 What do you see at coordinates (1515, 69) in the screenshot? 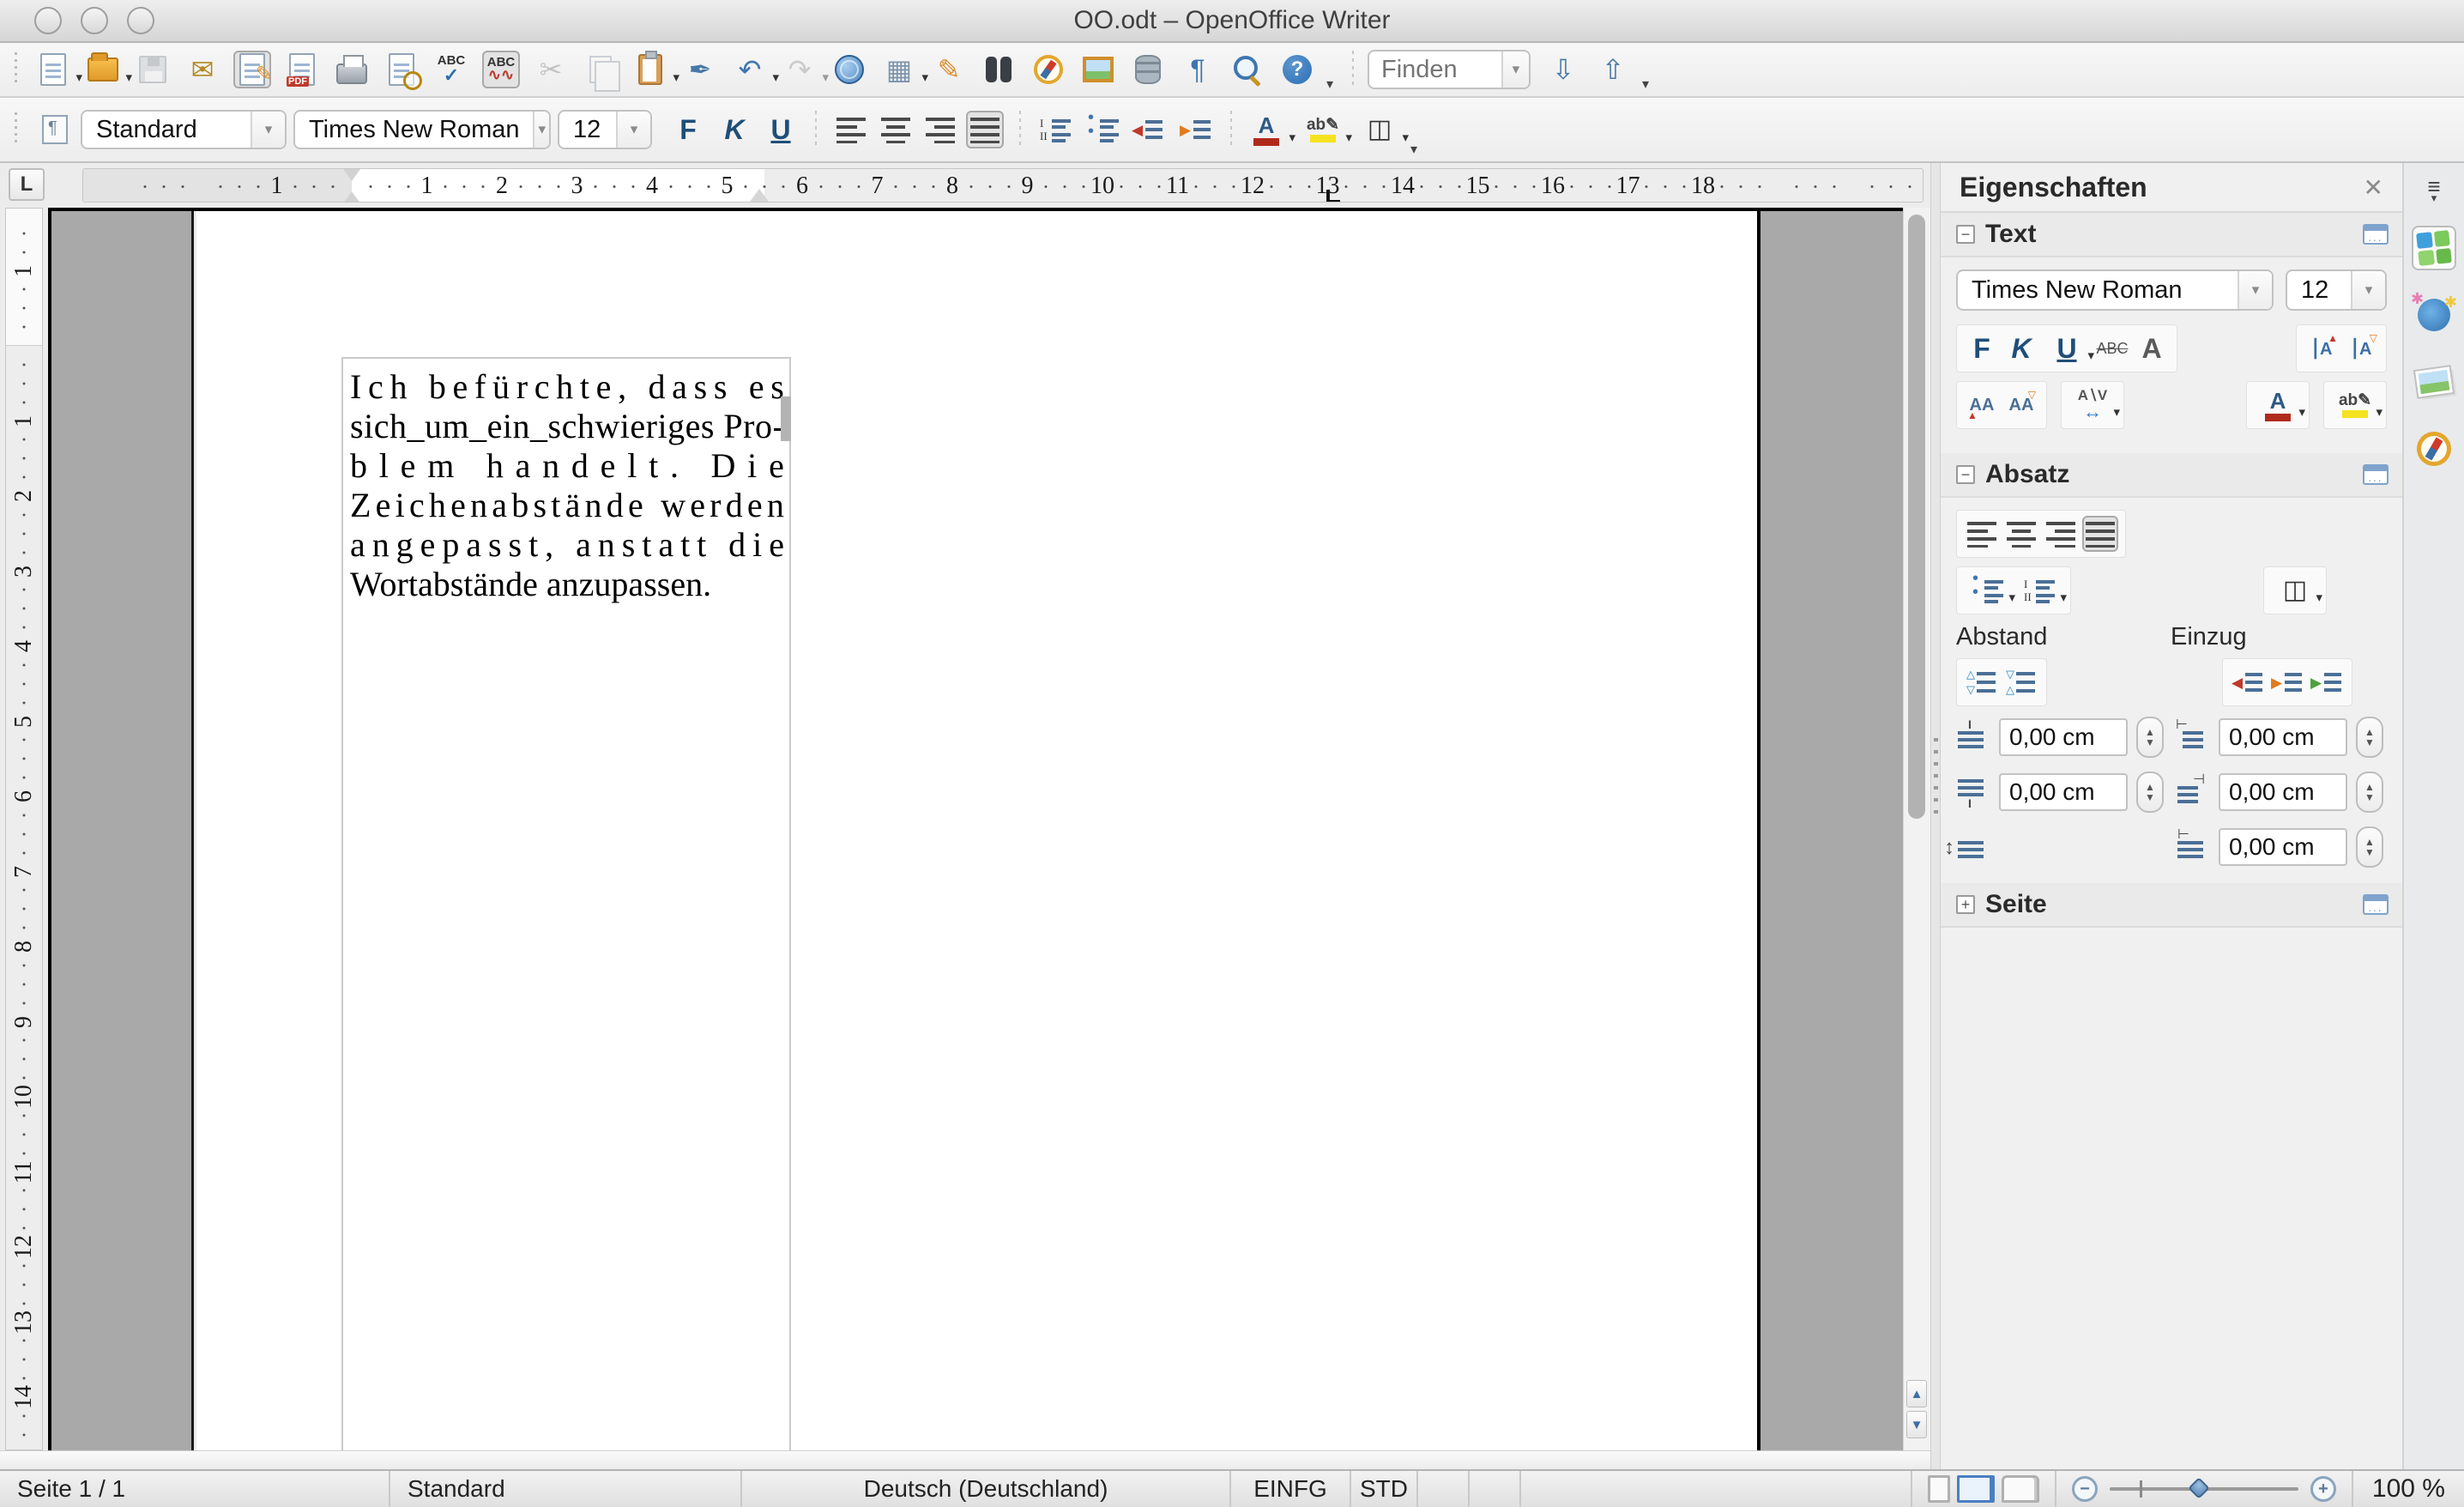
I see `find-dropdown-arrow-icon: ▾` at bounding box center [1515, 69].